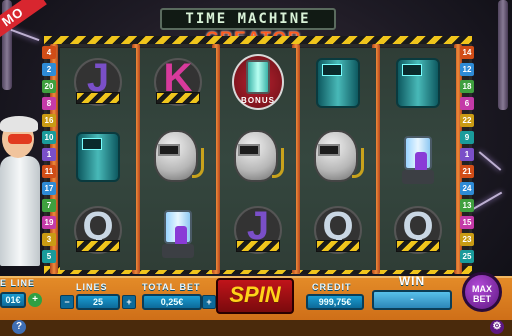 This screenshot has width=512, height=336. Describe the element at coordinates (172, 302) in the screenshot. I see `total-bet-value: 0,25€` at that location.